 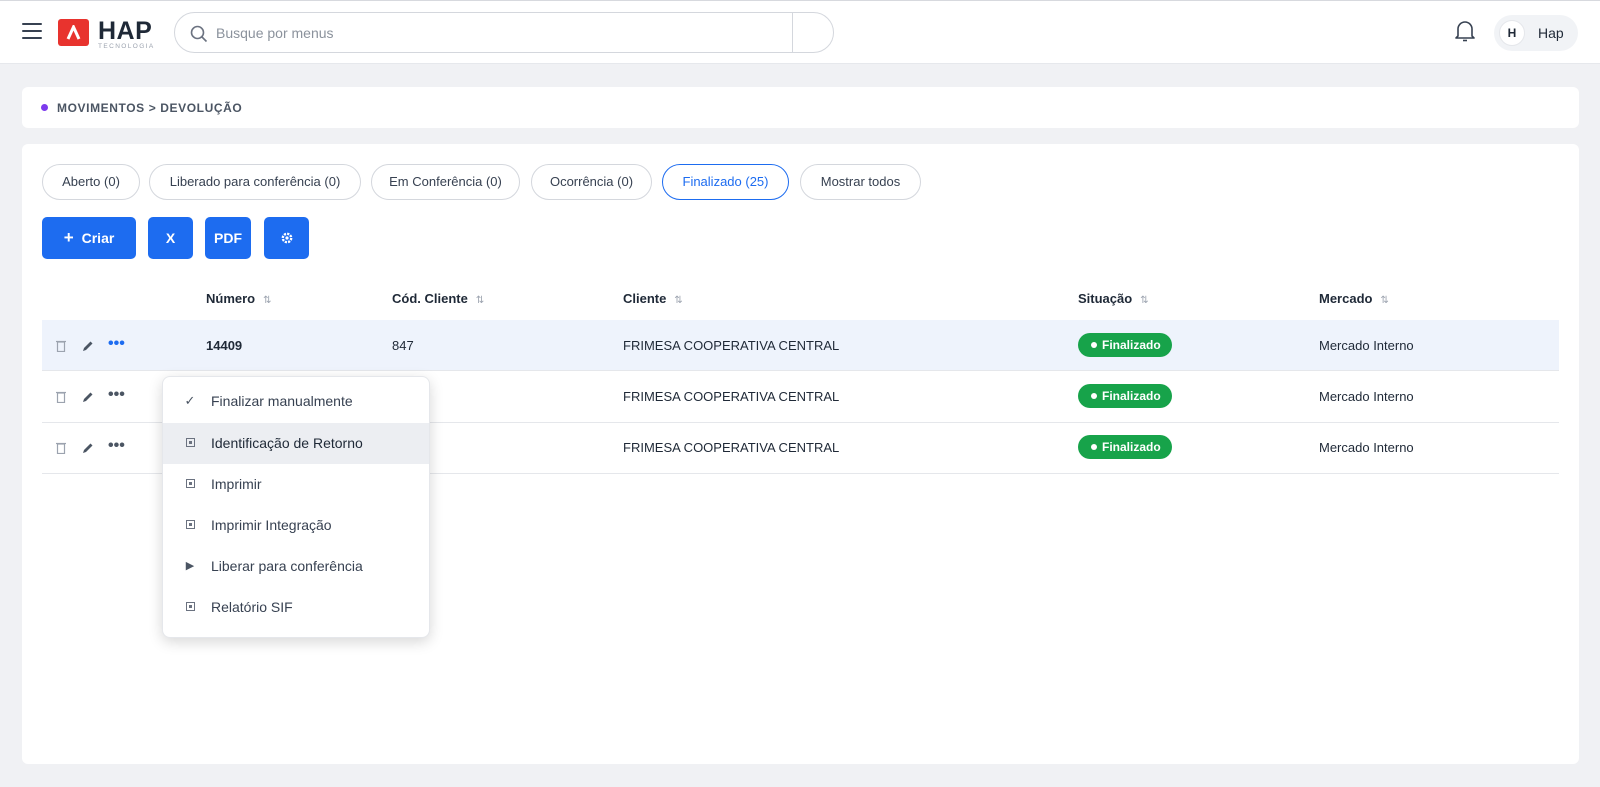 I want to click on tab-ocorrencia: Ocorrência (0), so click(x=591, y=182).